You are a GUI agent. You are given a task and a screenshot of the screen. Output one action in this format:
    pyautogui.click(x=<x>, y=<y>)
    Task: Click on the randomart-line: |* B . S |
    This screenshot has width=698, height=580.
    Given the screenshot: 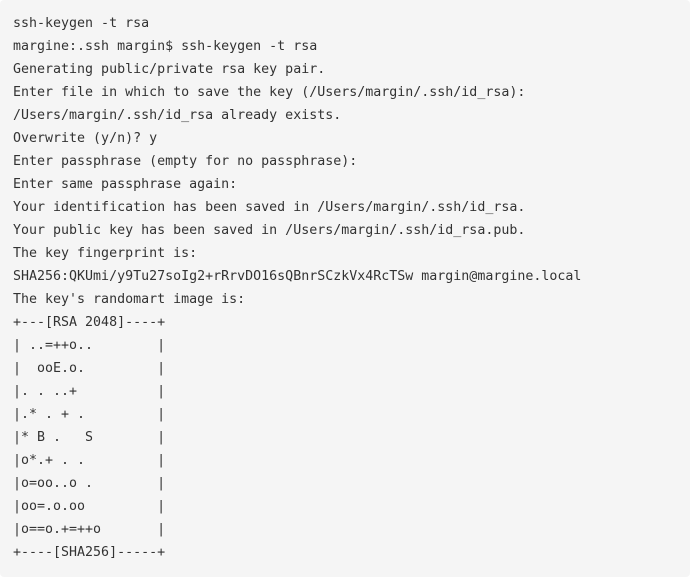 What is the action you would take?
    pyautogui.click(x=89, y=437)
    